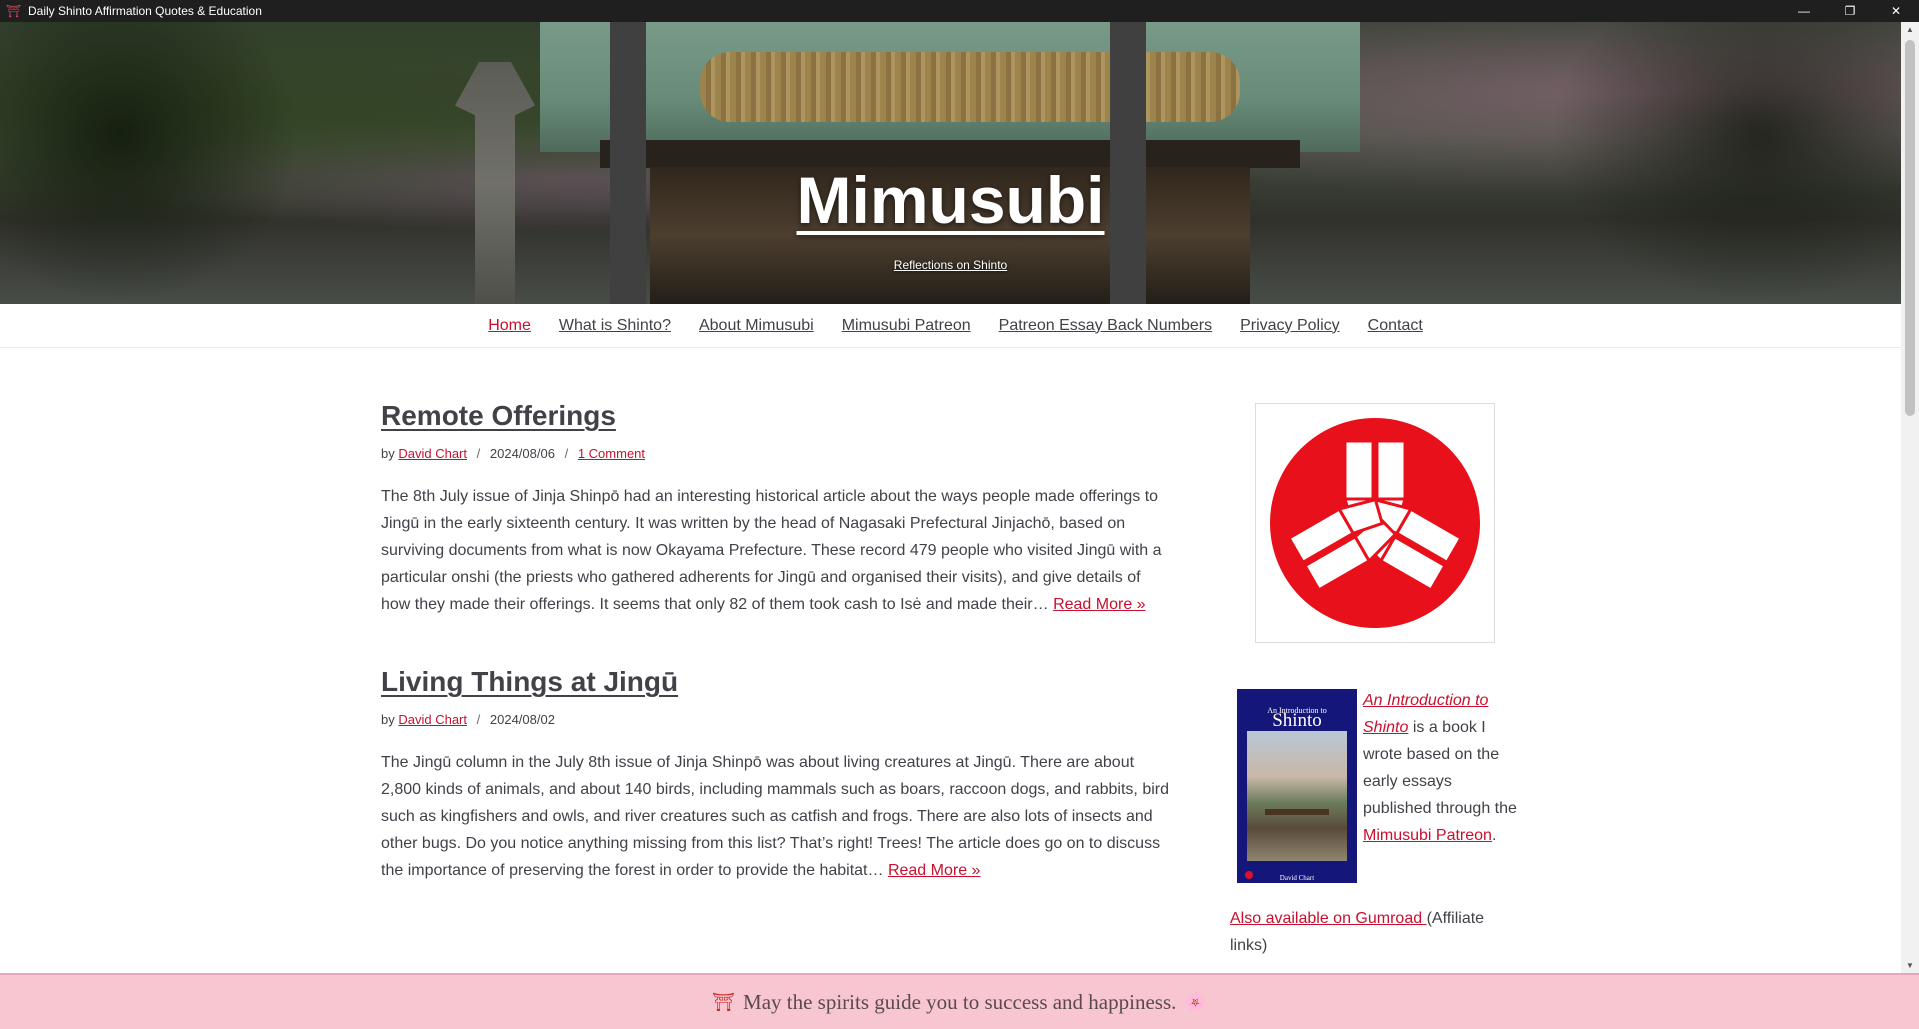 The height and width of the screenshot is (1029, 1919). I want to click on nav-item-patreon-essay-back-numbers: Patreon Essay Back Numbers, so click(1105, 326).